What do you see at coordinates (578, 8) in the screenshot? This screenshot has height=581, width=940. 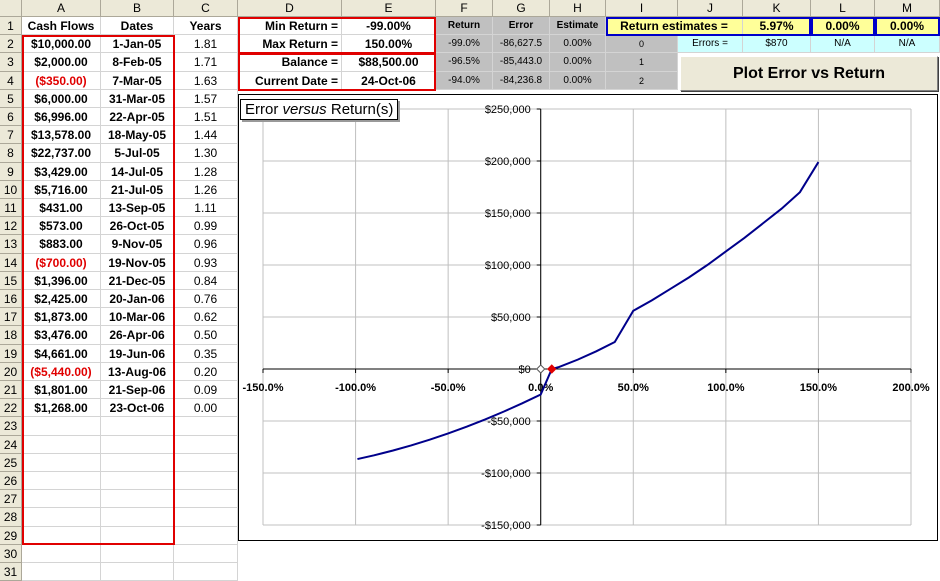 I see `column-header-h: H` at bounding box center [578, 8].